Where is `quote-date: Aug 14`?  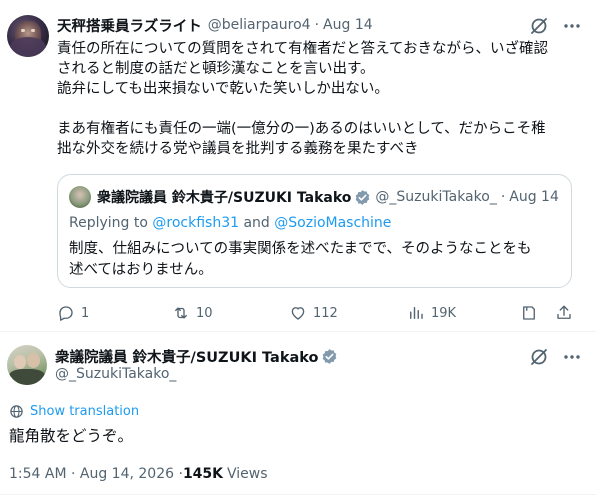
quote-date: Aug 14 is located at coordinates (534, 197).